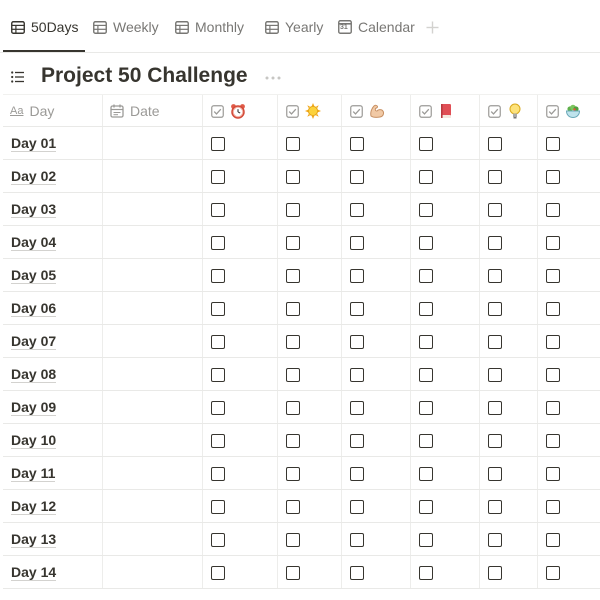 Image resolution: width=600 pixels, height=600 pixels. Describe the element at coordinates (436, 111) in the screenshot. I see `column-header-book` at that location.